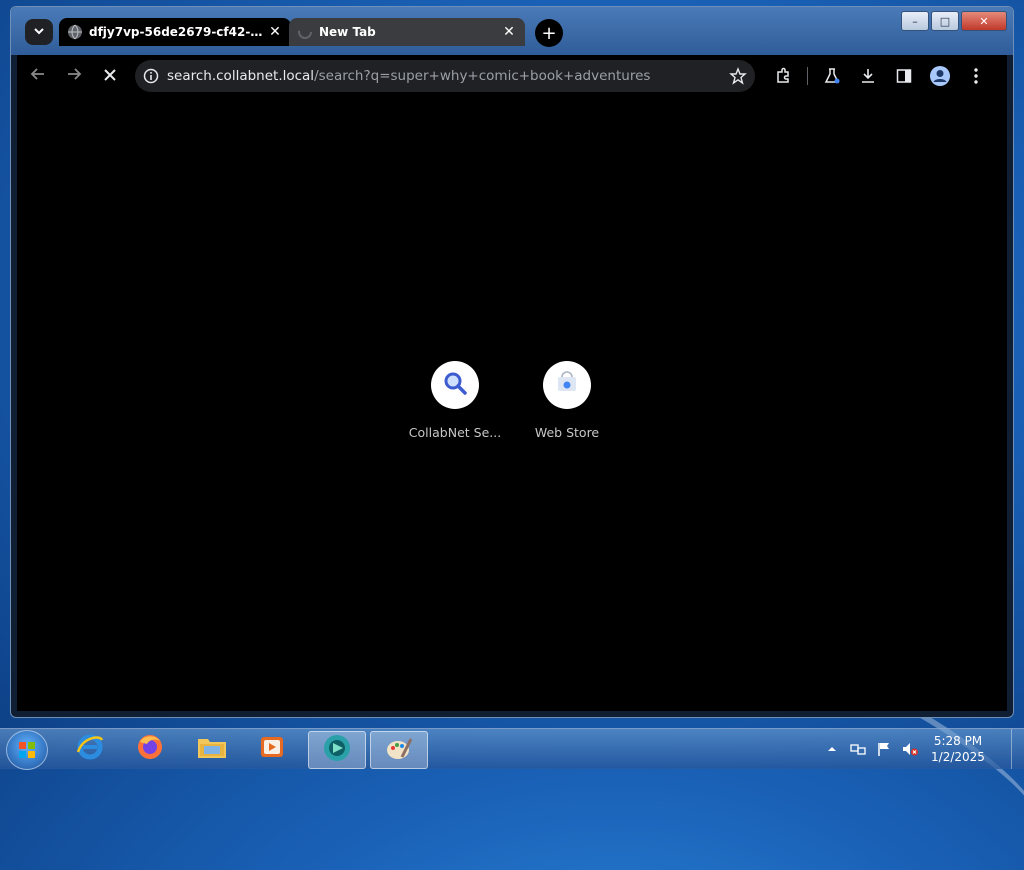 The image size is (1024, 870). What do you see at coordinates (738, 76) in the screenshot?
I see `bookmark-star-icon` at bounding box center [738, 76].